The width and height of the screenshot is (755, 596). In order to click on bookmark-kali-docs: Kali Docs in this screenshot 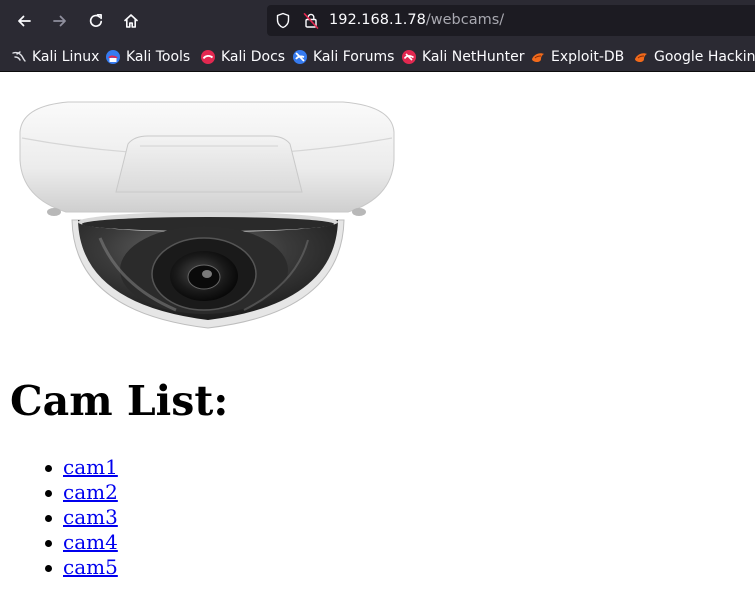, I will do `click(242, 57)`.